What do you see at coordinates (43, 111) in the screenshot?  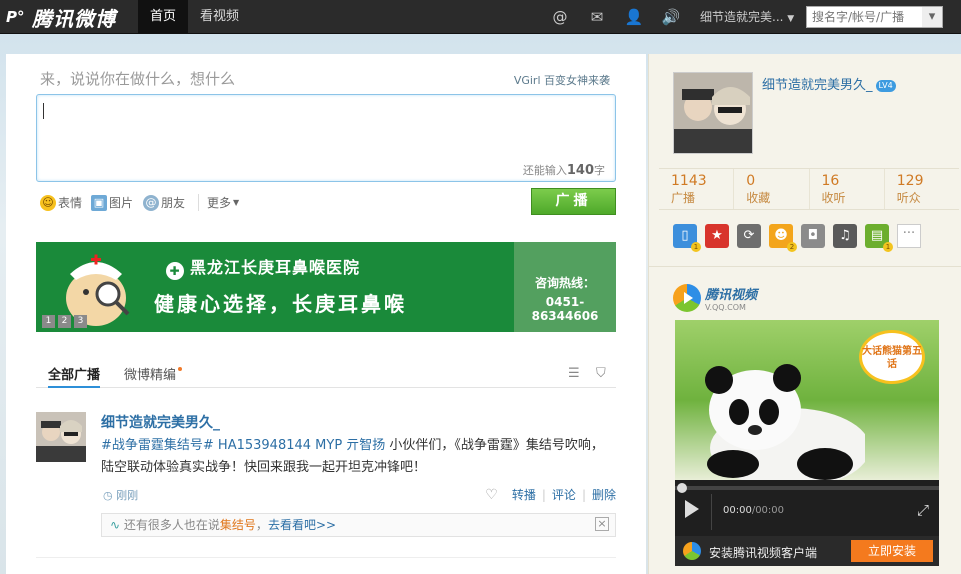 I see `text-caret` at bounding box center [43, 111].